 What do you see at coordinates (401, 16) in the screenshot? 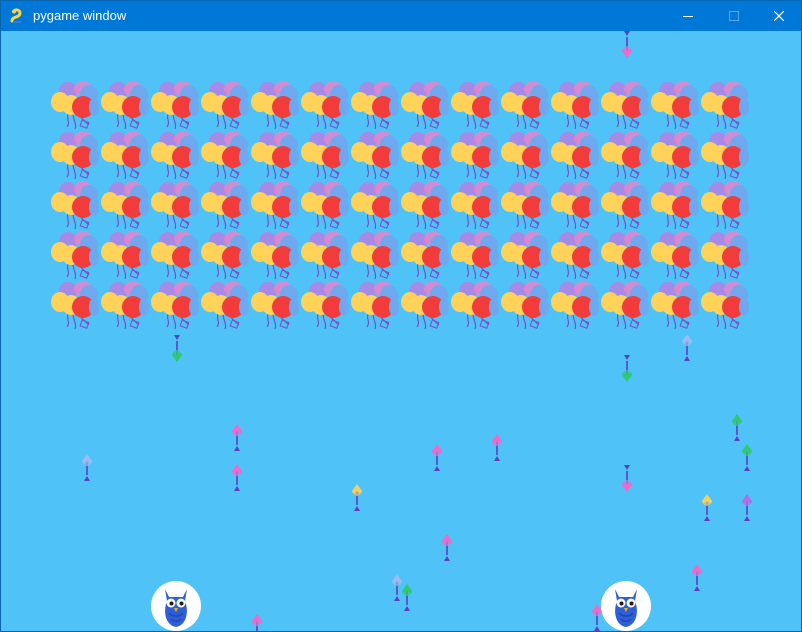
I see `title-bar: pygame window` at bounding box center [401, 16].